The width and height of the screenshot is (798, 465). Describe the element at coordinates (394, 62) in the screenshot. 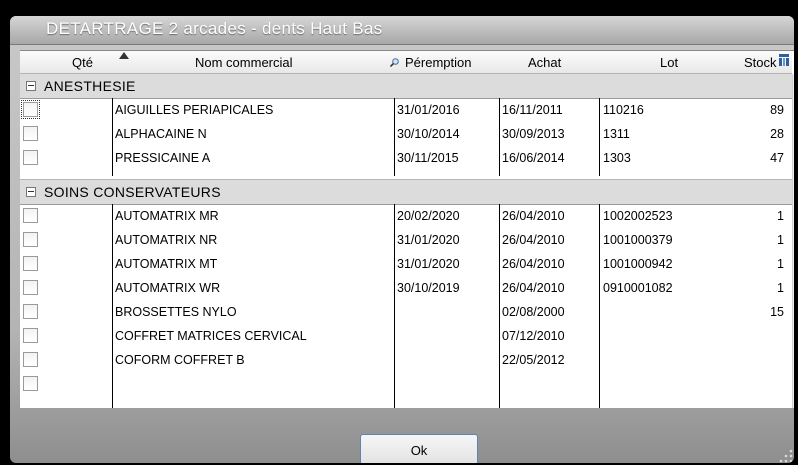

I see `magnifier-icon` at that location.